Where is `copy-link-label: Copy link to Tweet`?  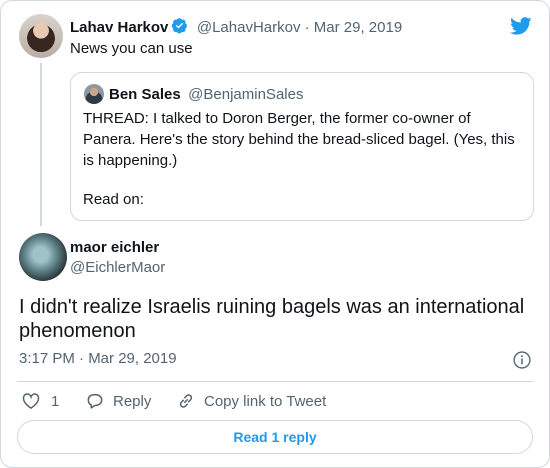 copy-link-label: Copy link to Tweet is located at coordinates (265, 401).